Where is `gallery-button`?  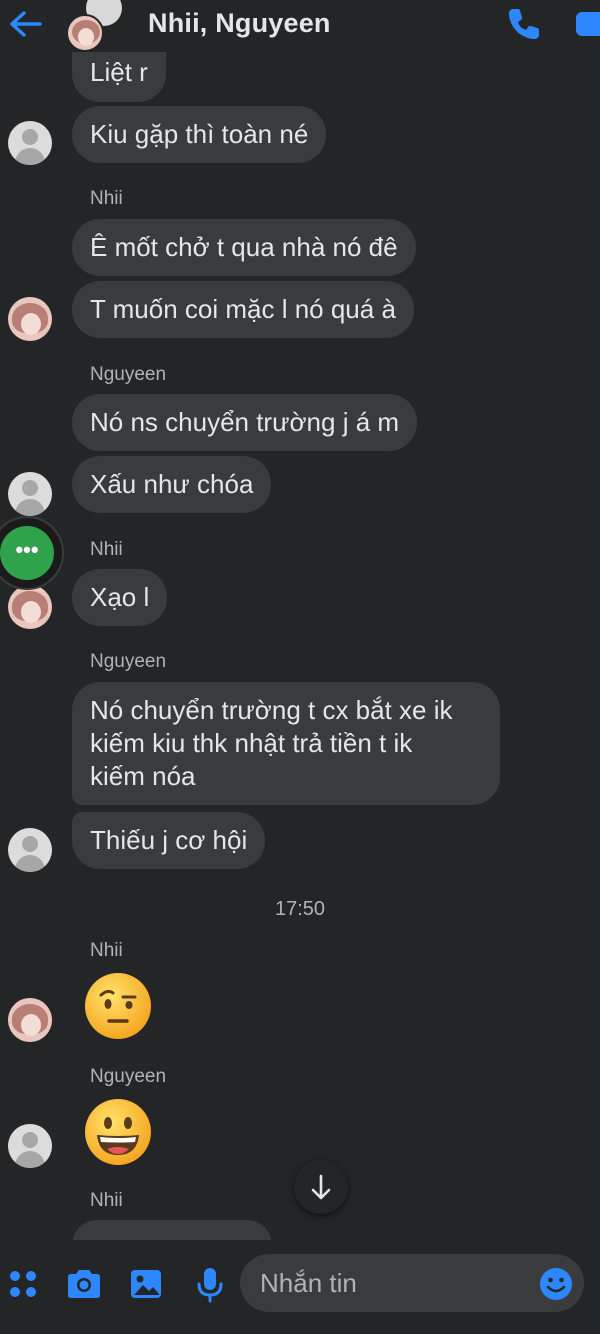 gallery-button is located at coordinates (146, 1284).